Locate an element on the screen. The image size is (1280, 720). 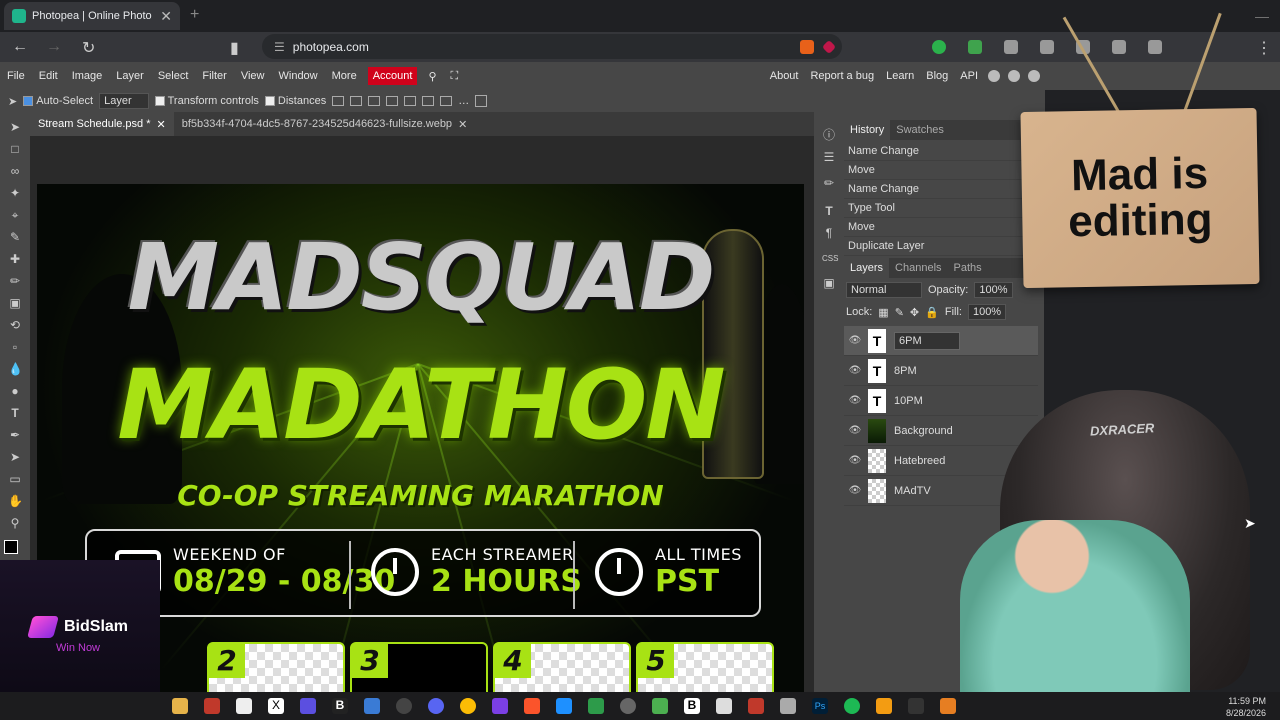
info-icon: ⓘ is located at coordinates (829, 134).